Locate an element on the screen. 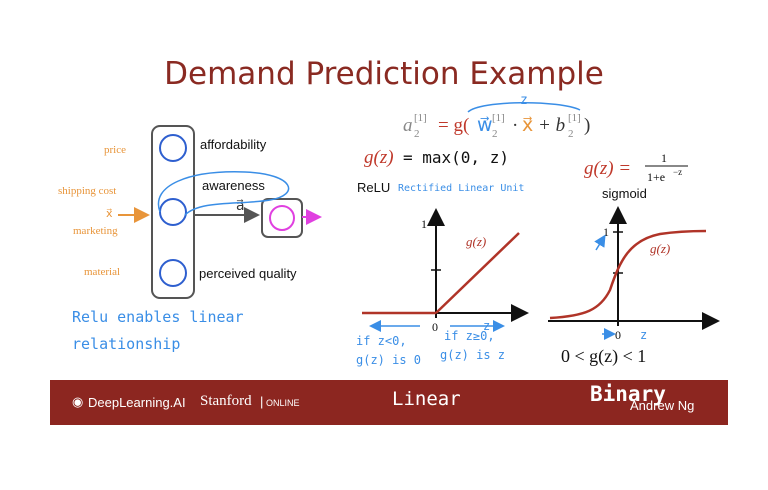 The height and width of the screenshot is (490, 768). handwritten-note-line-2: relationship is located at coordinates (126, 344).